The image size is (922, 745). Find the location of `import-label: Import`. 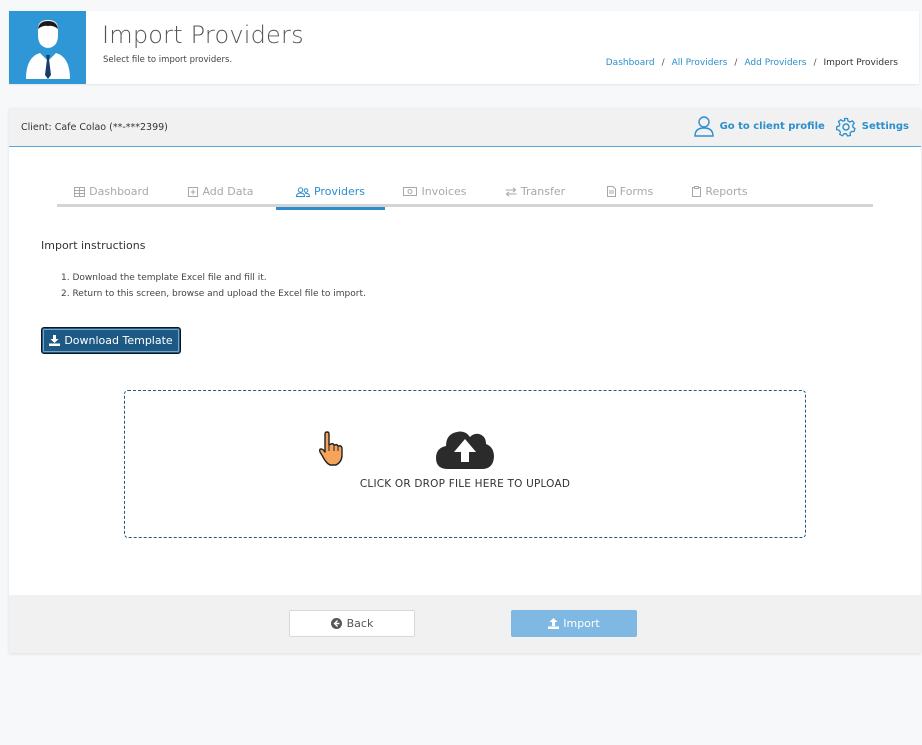

import-label: Import is located at coordinates (581, 623).